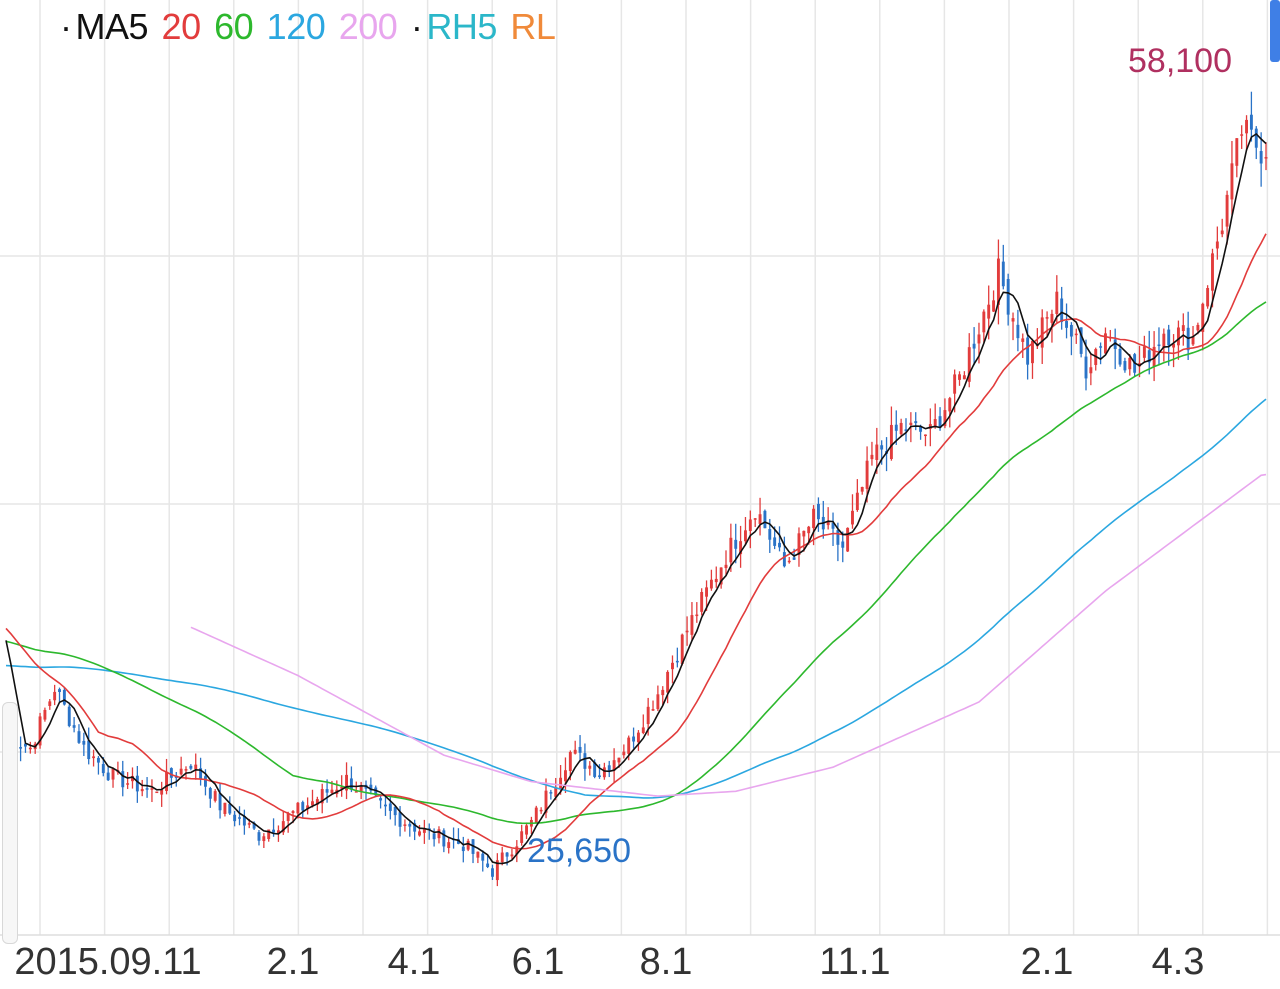 This screenshot has height=989, width=1280. What do you see at coordinates (1275, 31) in the screenshot?
I see `vertical-scrollbar` at bounding box center [1275, 31].